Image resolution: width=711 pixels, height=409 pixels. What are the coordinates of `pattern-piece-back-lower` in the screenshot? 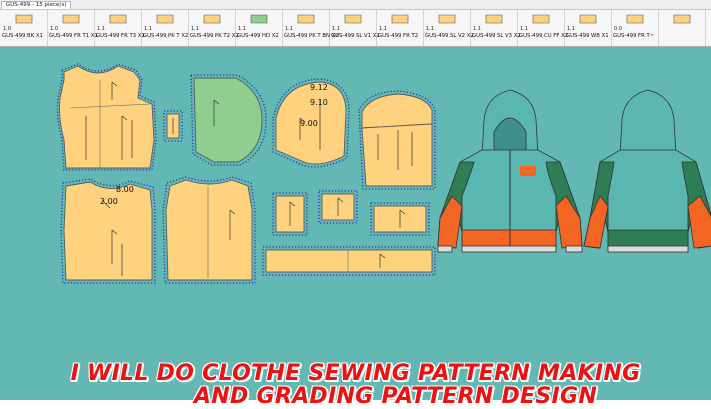 It's located at (209, 230).